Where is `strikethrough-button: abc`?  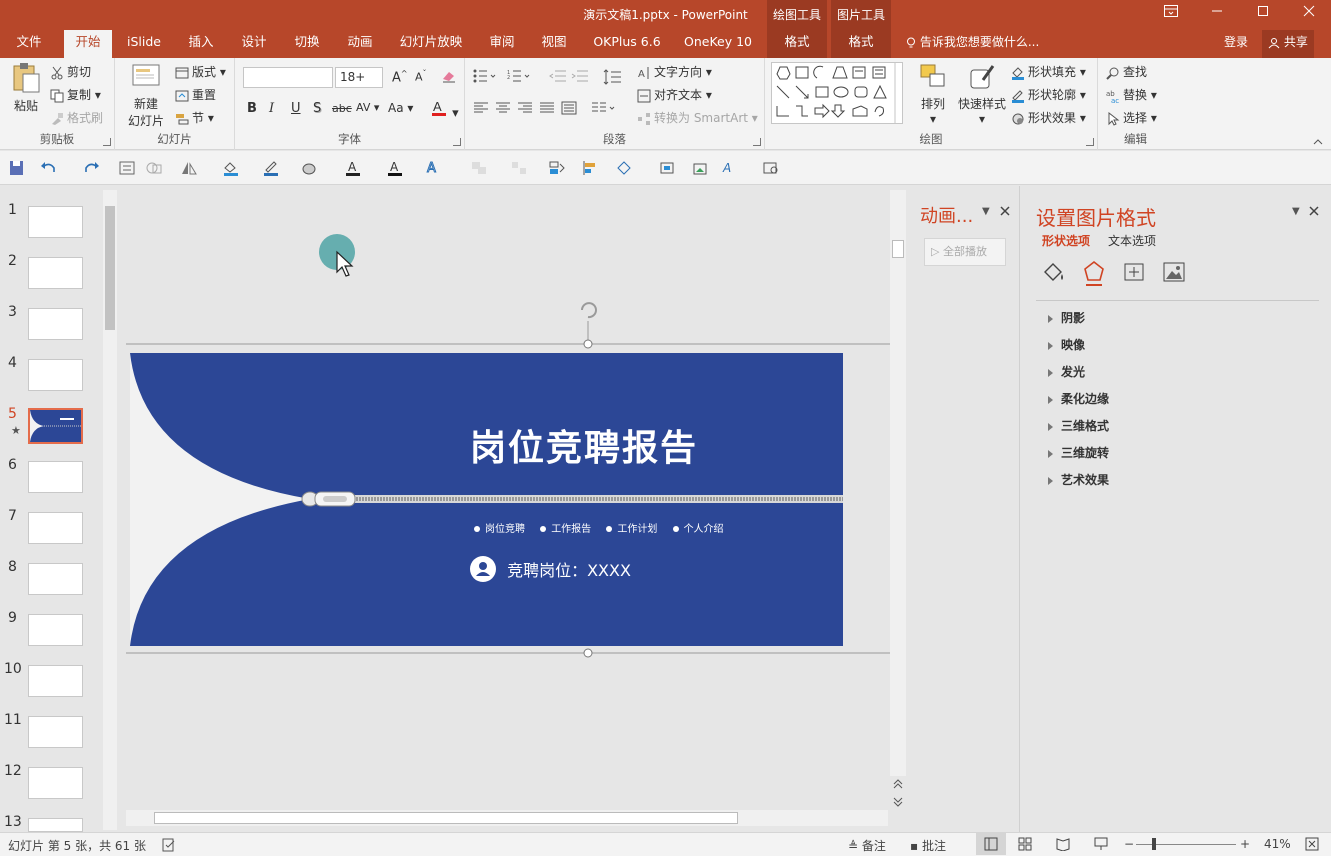 strikethrough-button: abc is located at coordinates (342, 108).